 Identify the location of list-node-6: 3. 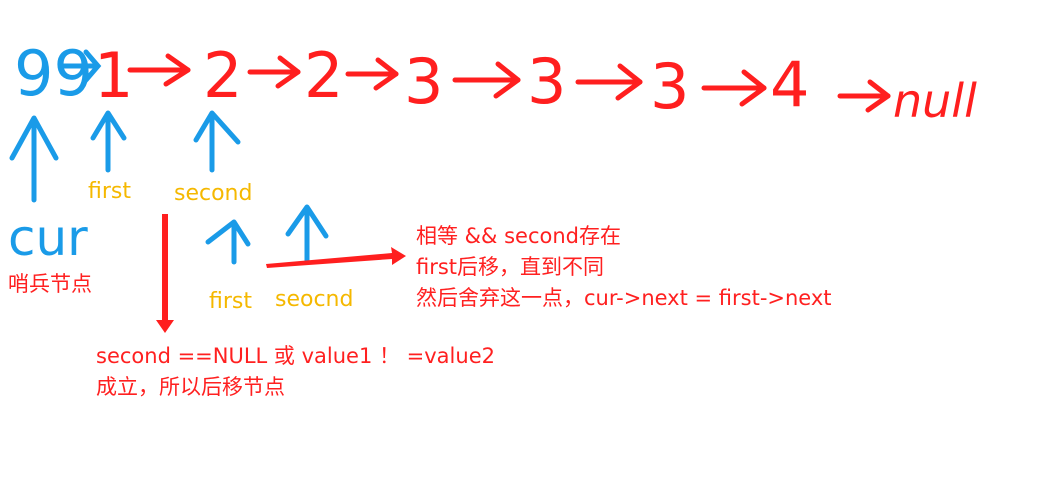
(669, 86).